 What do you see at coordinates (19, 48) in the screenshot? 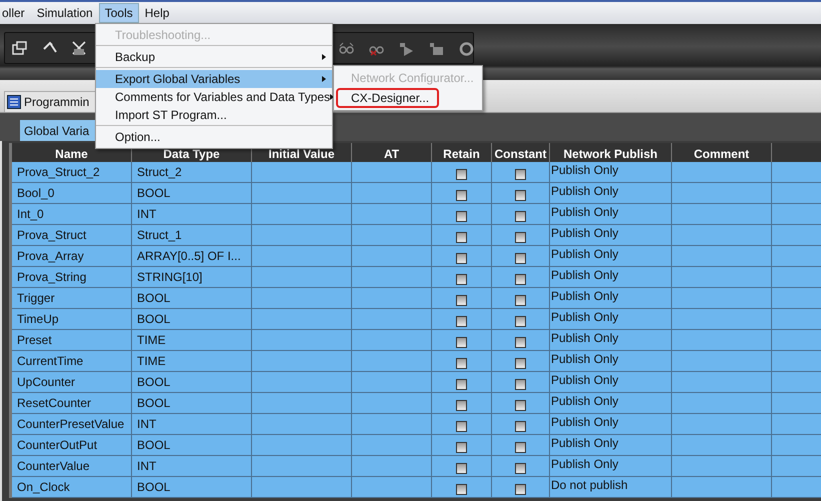
I see `window-icon` at bounding box center [19, 48].